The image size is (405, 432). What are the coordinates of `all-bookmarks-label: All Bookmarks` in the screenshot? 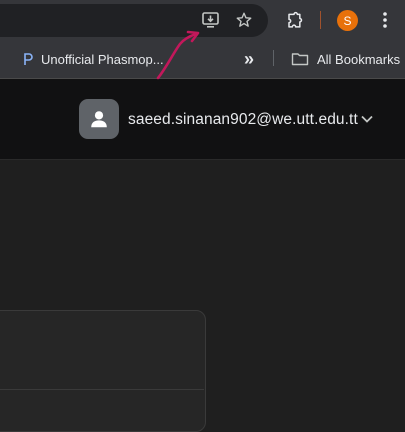 It's located at (359, 59).